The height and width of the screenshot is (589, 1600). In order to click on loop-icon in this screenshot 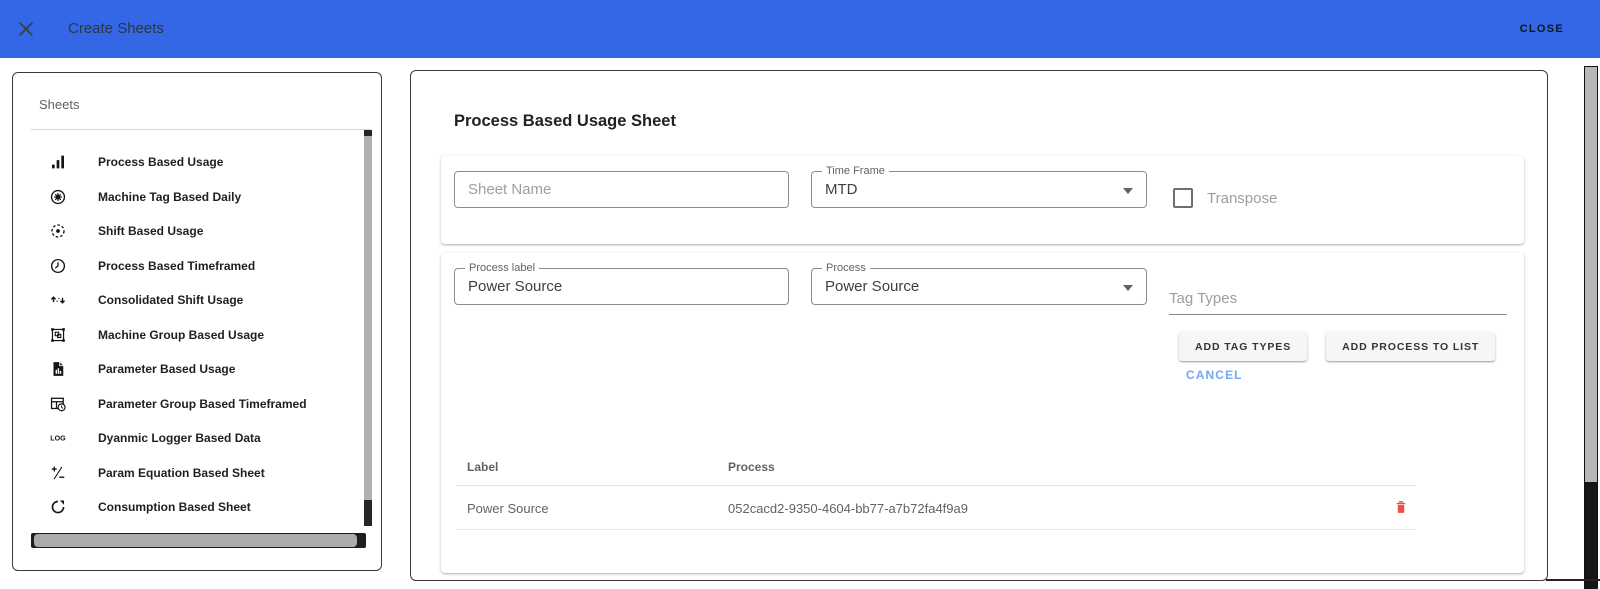, I will do `click(58, 507)`.